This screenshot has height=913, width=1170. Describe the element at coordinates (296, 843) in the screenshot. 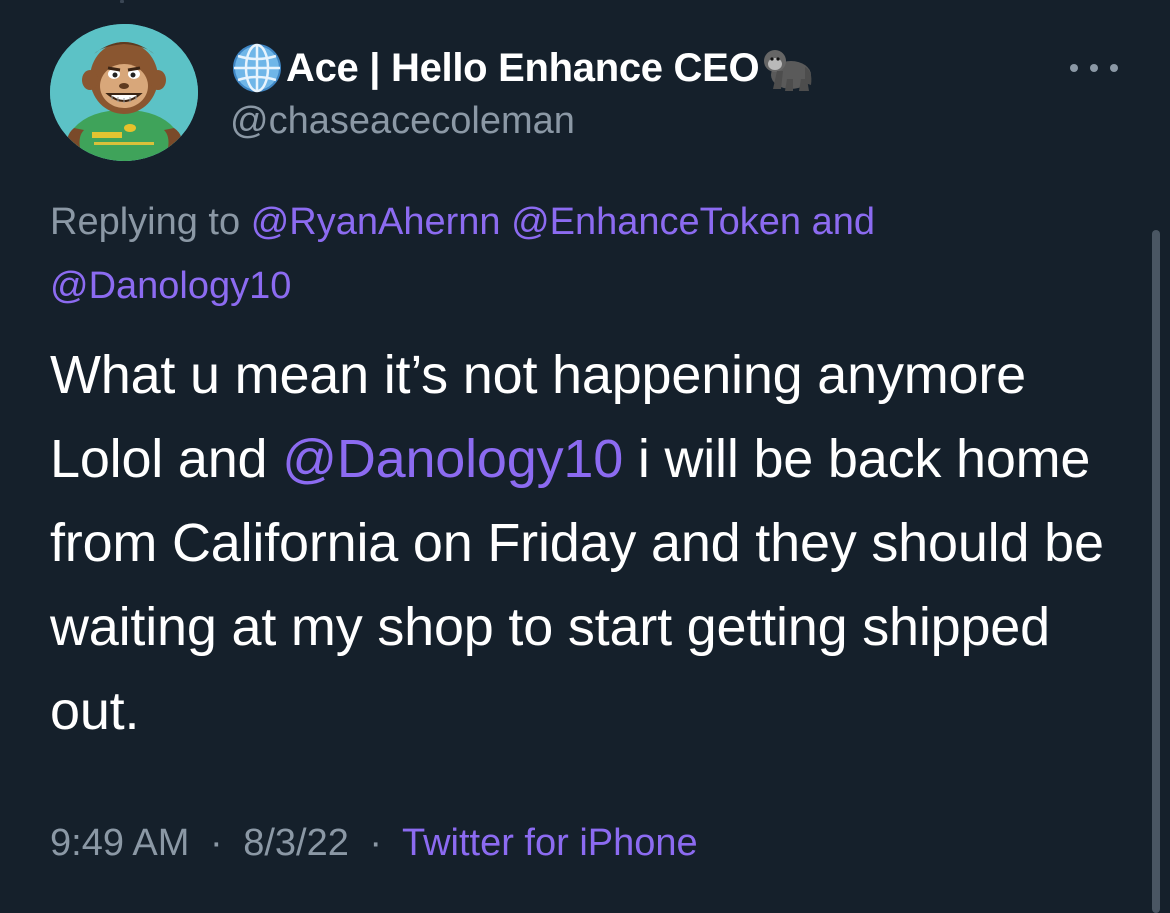

I see `tweet-date: 8/3/22` at that location.